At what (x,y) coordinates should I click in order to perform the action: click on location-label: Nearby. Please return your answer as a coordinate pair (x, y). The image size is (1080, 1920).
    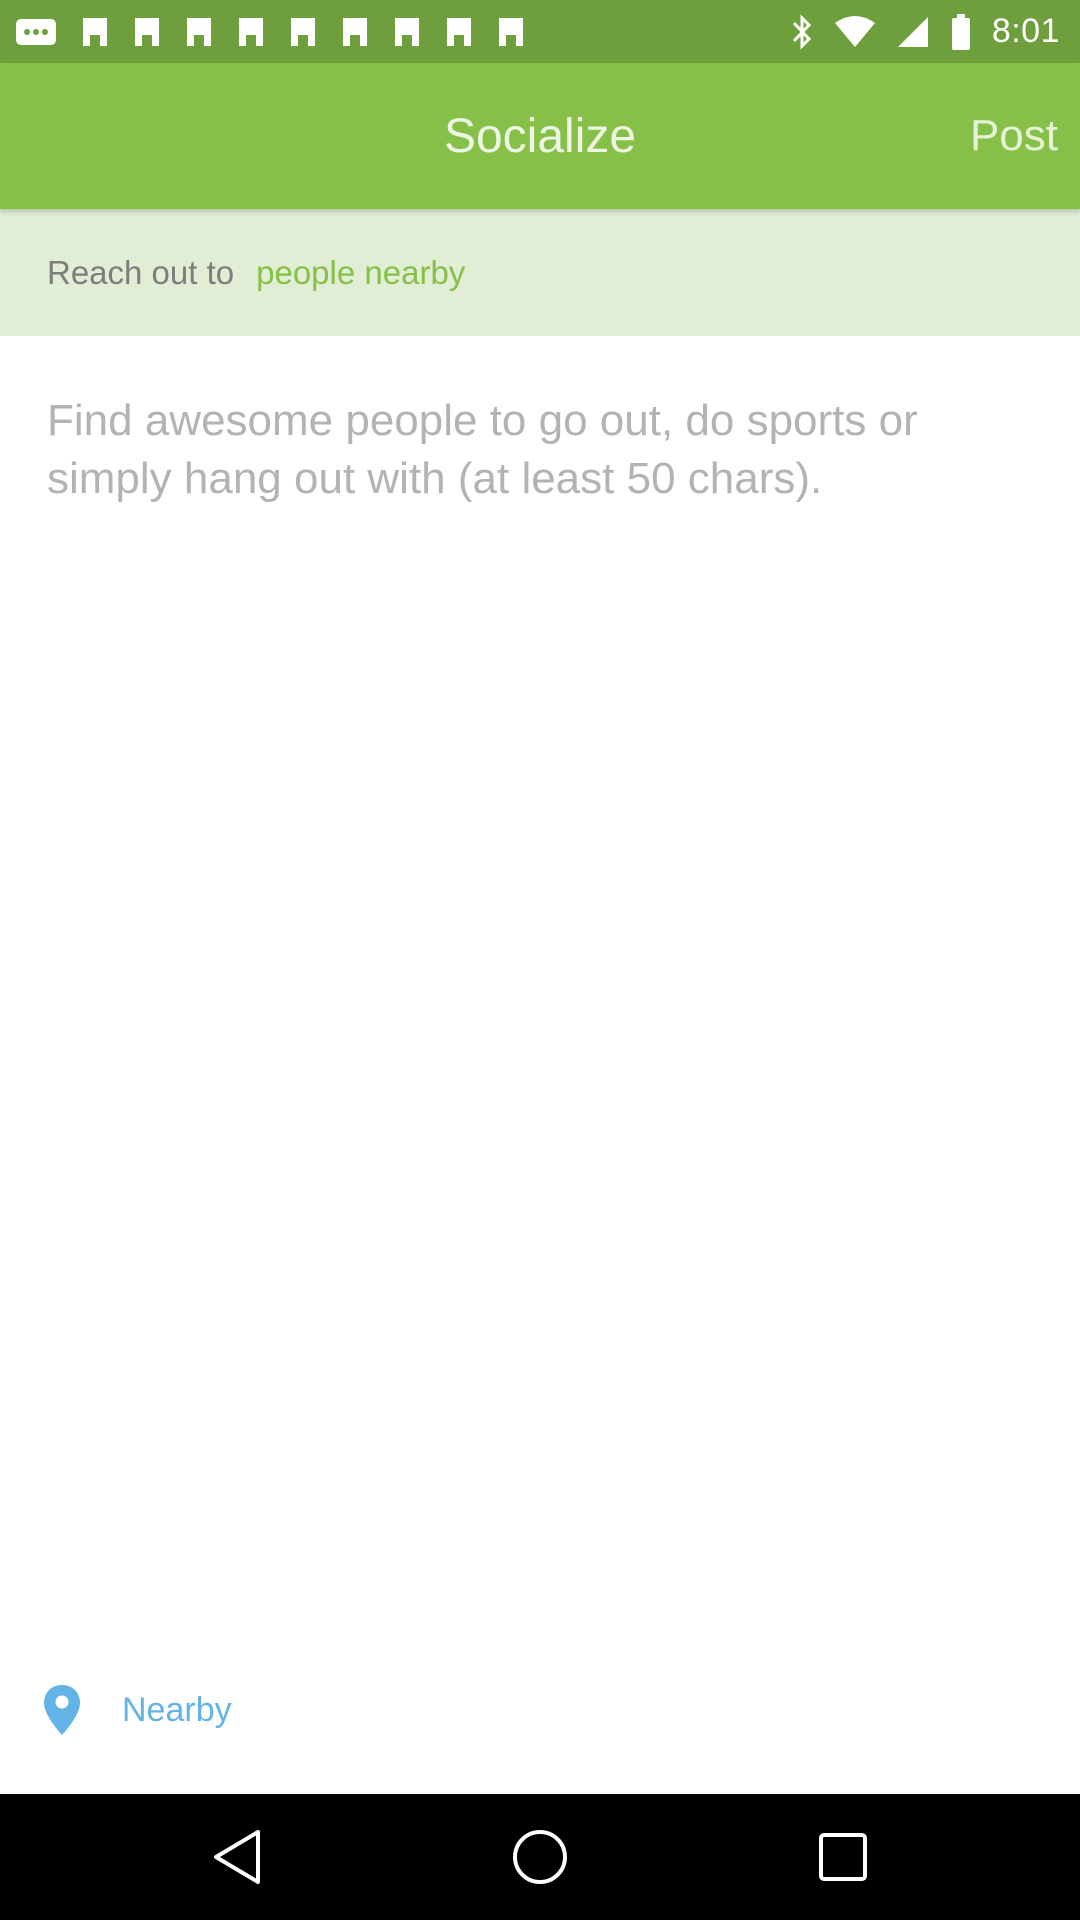
    Looking at the image, I should click on (177, 1709).